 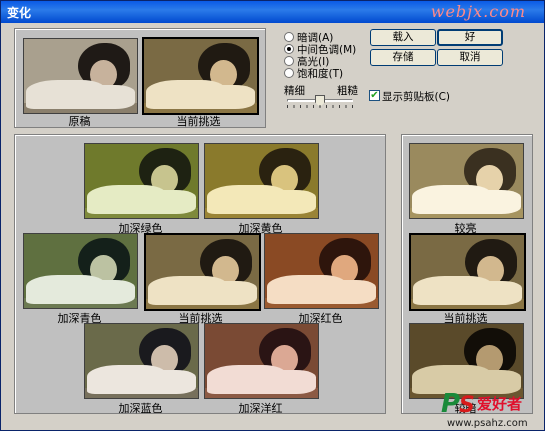 What do you see at coordinates (320, 73) in the screenshot?
I see `radio-saturation-label: 饱和度(T)` at bounding box center [320, 73].